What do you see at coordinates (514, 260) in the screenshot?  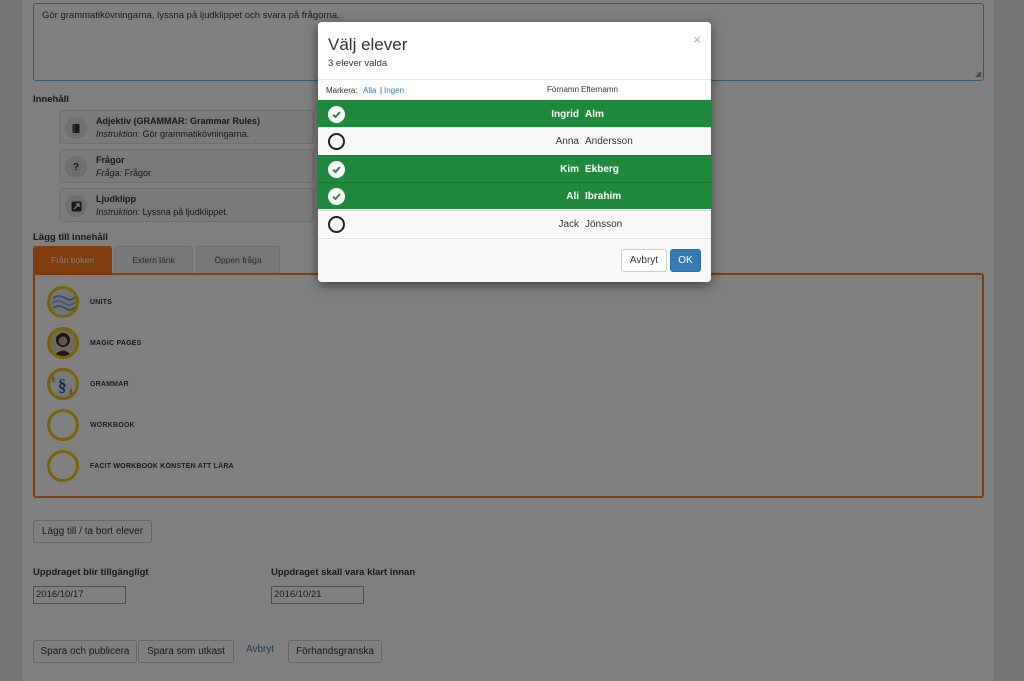 I see `modal-footer: Avbryt OK` at bounding box center [514, 260].